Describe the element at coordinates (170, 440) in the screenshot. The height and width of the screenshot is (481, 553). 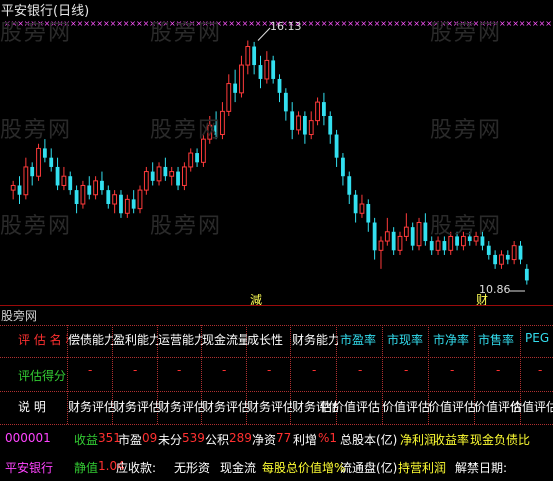
I see `info1-k2: 未分` at that location.